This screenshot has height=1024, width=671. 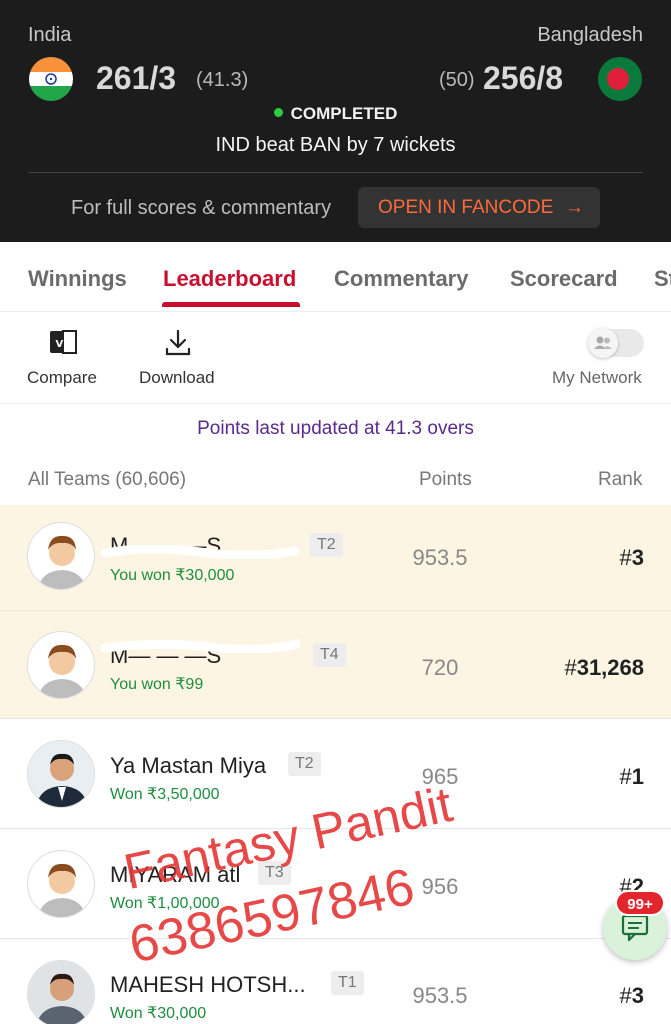 What do you see at coordinates (165, 794) in the screenshot?
I see `winnings-text: Won ₹3,50,000` at bounding box center [165, 794].